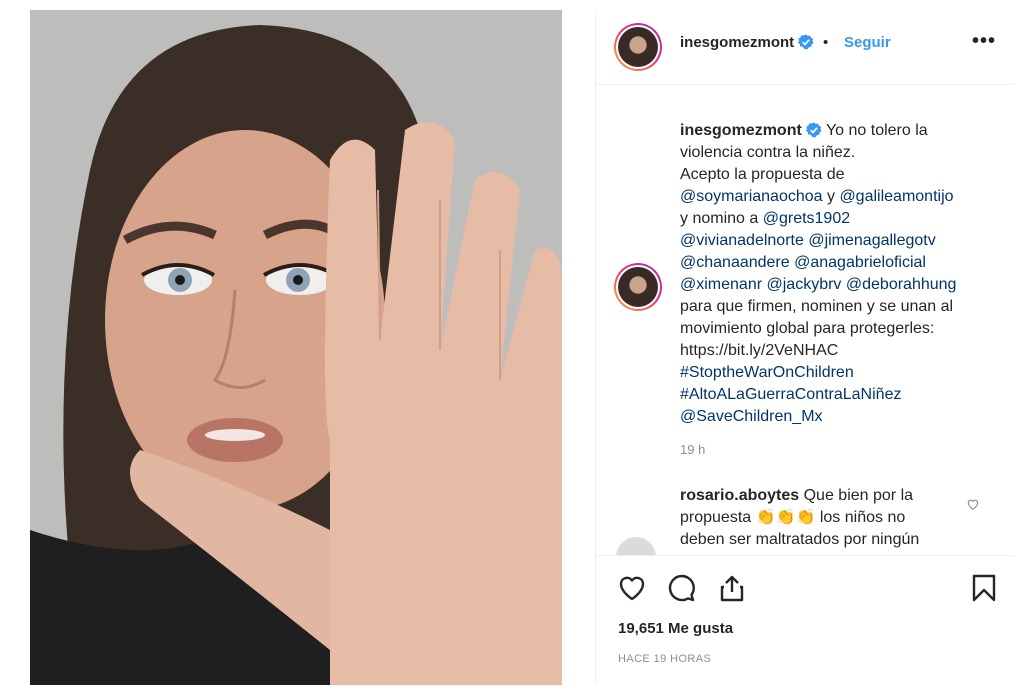 The width and height of the screenshot is (1014, 686). Describe the element at coordinates (785, 517) in the screenshot. I see `clapping-emoji: 👏👏👏` at that location.